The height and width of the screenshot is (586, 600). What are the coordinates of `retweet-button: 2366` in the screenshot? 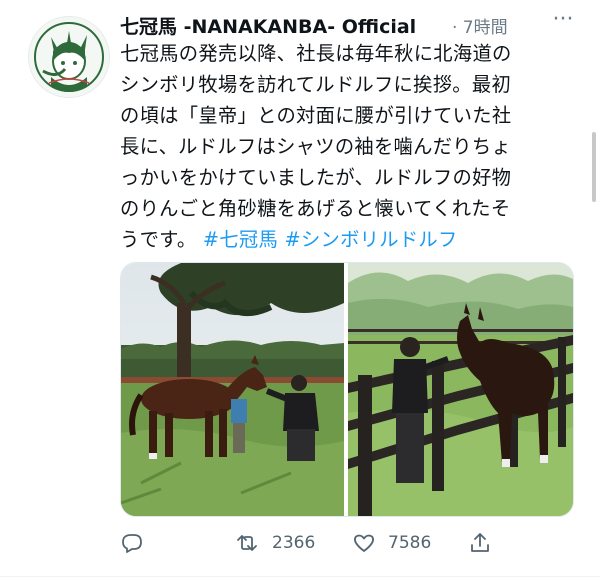 It's located at (274, 543).